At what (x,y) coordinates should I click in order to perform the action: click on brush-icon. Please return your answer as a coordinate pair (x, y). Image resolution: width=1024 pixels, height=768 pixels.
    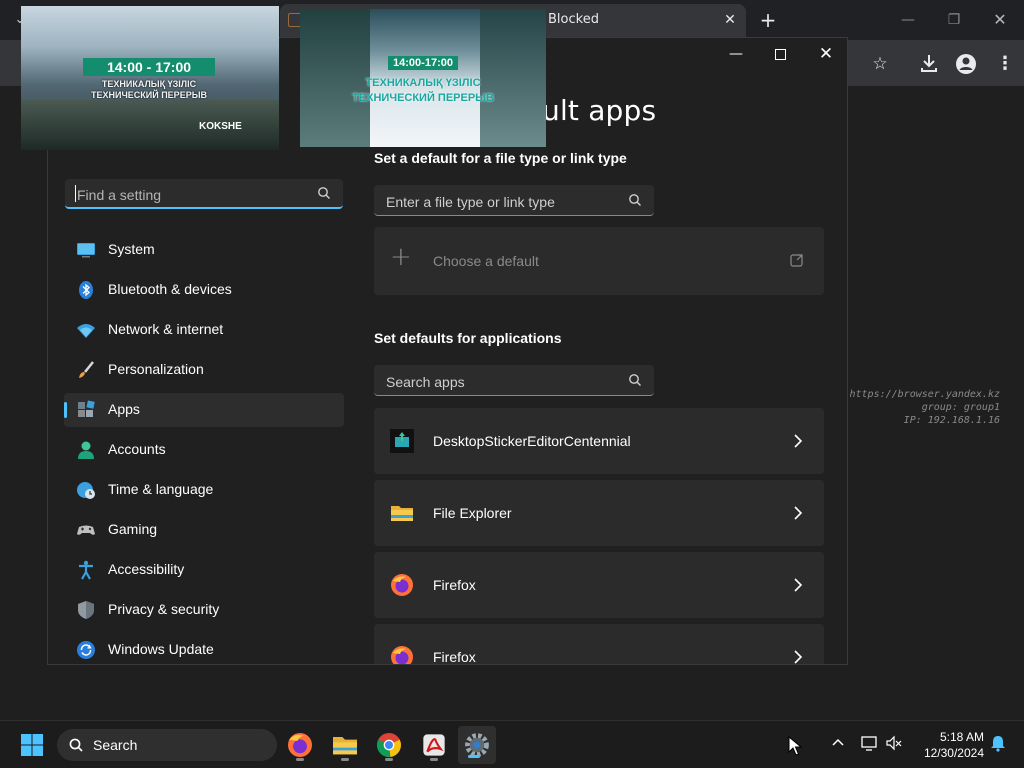
    Looking at the image, I should click on (86, 369).